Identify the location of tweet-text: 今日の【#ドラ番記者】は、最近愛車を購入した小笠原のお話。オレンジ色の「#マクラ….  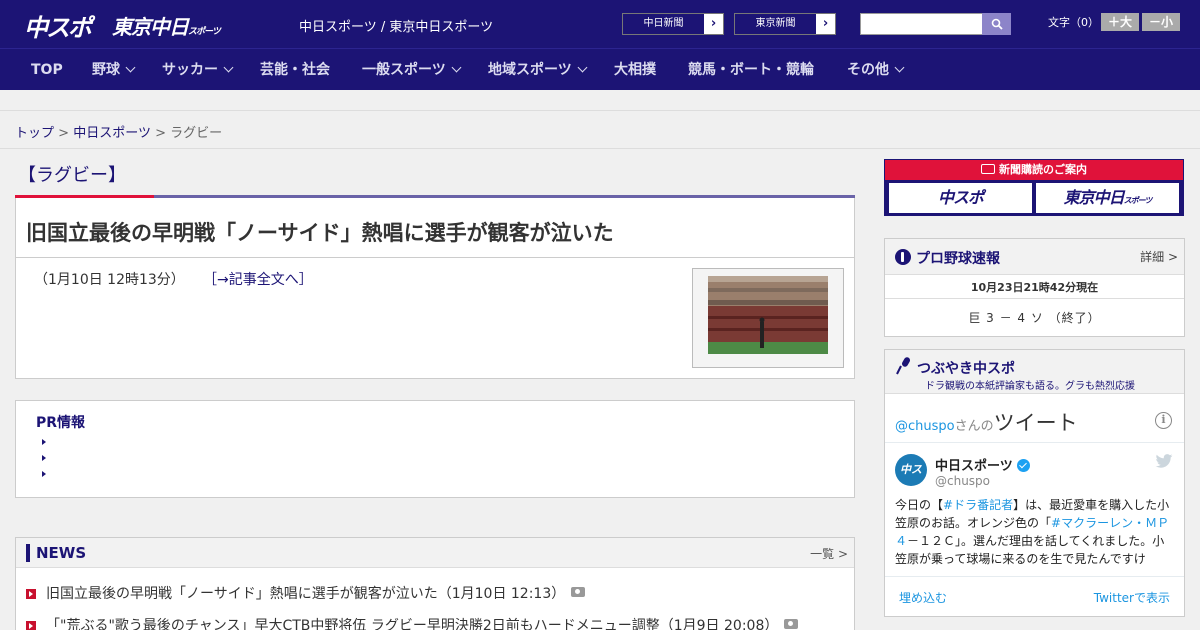
(1032, 532).